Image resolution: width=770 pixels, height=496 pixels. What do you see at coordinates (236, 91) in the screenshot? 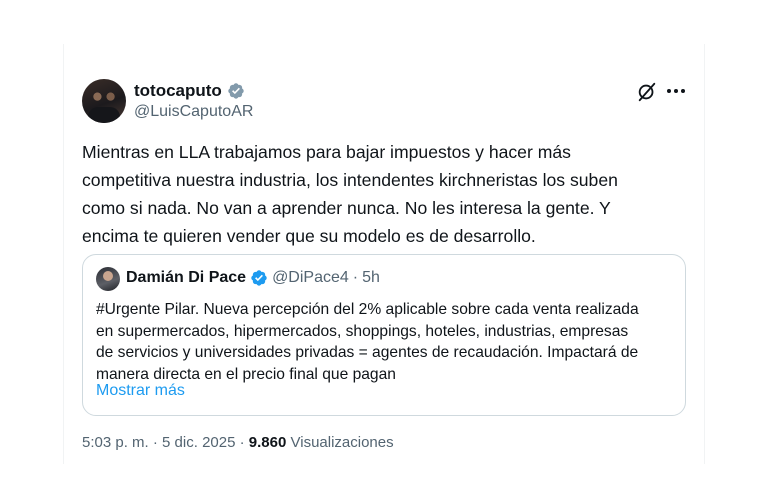
I see `grey-verified-icon` at bounding box center [236, 91].